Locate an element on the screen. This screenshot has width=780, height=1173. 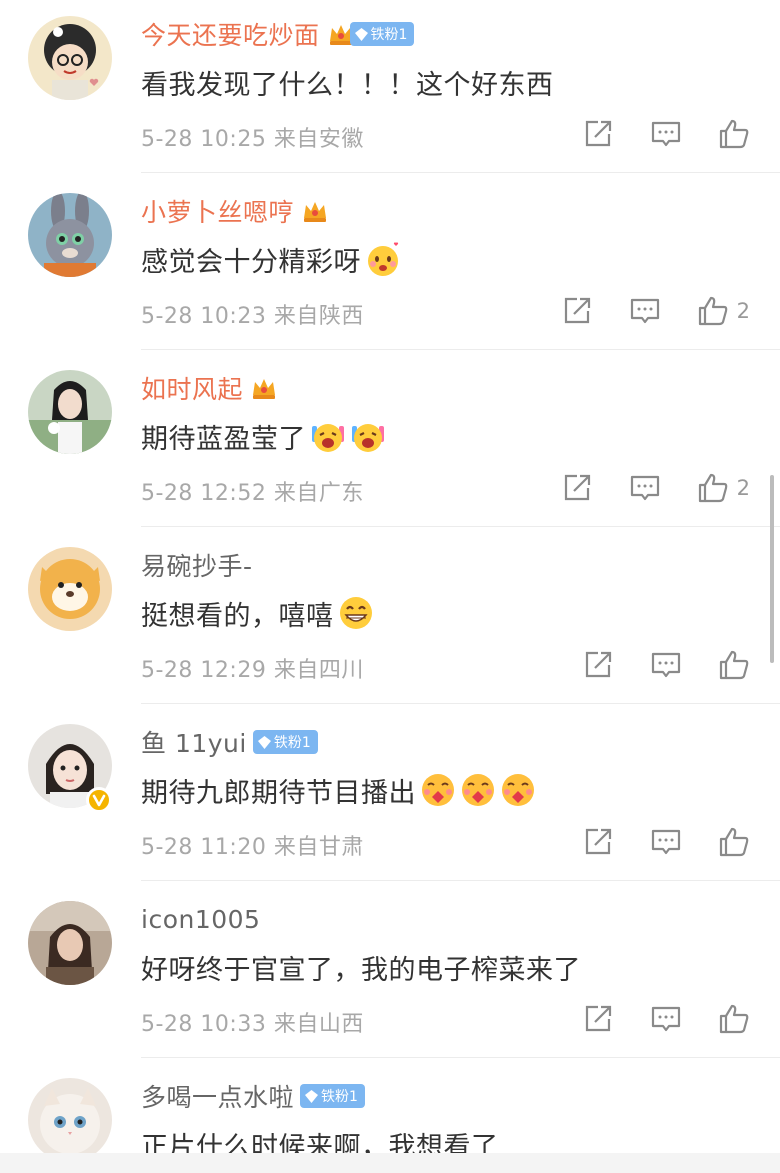
comment-meta: 5-28 11:20 来自甘肃 is located at coordinates (252, 847).